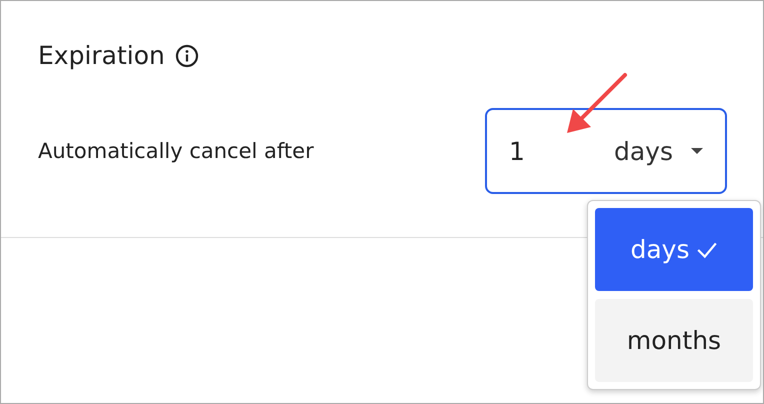  I want to click on duration-field: 1 days, so click(606, 151).